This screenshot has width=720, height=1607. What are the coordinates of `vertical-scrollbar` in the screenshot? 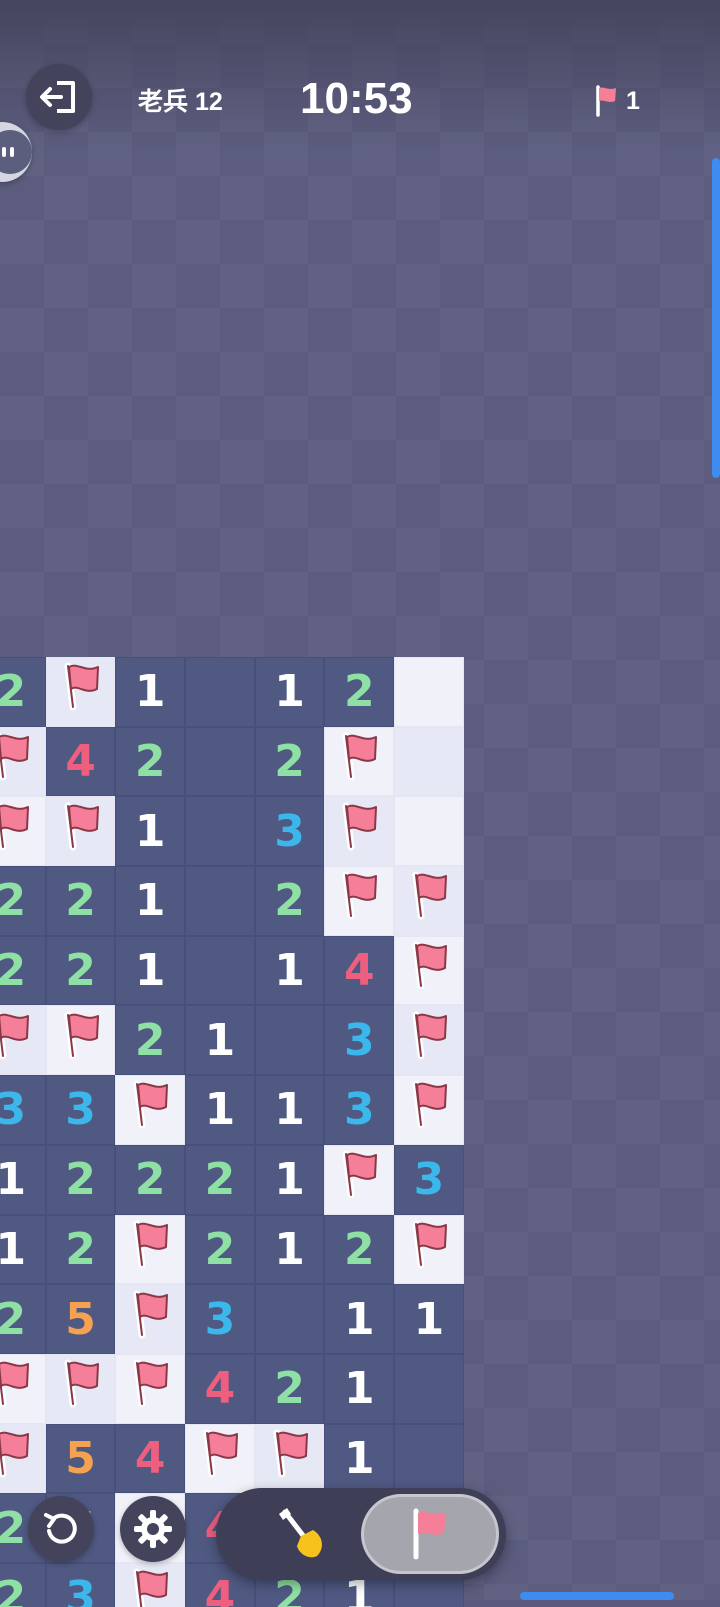 It's located at (716, 318).